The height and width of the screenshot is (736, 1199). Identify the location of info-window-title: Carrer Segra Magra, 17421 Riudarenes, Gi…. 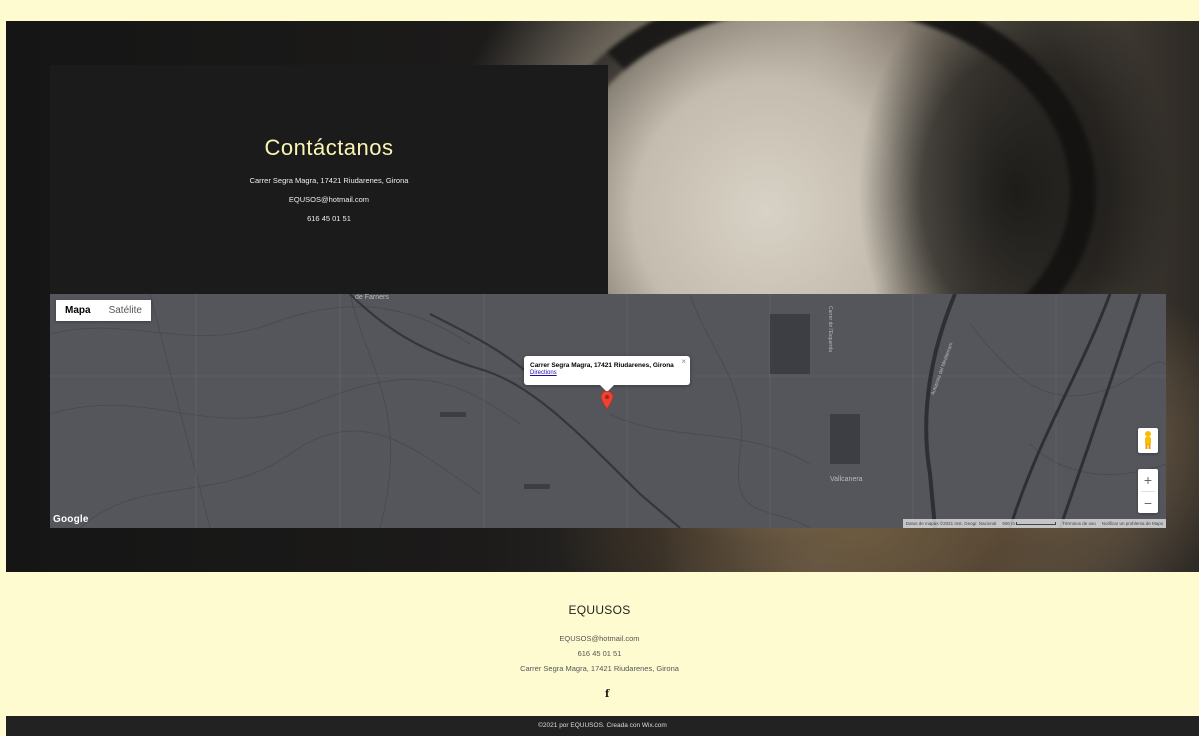
(602, 365).